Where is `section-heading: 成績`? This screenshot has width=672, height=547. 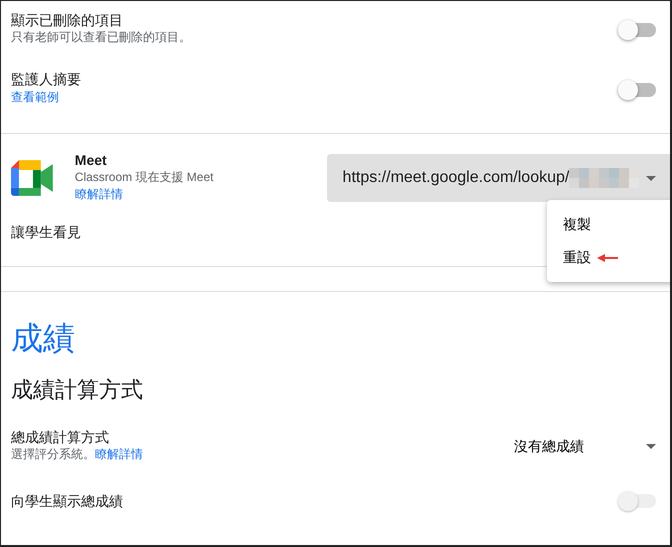
section-heading: 成績 is located at coordinates (43, 338).